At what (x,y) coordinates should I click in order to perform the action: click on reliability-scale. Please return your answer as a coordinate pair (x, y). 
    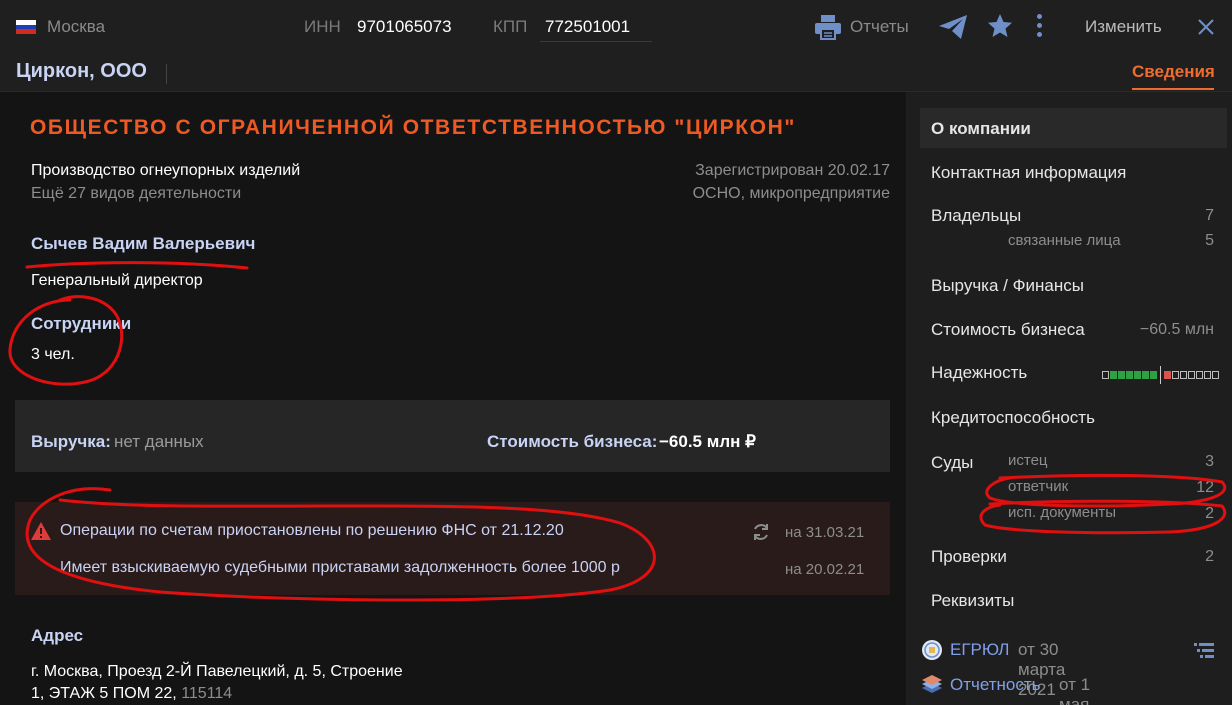
    Looking at the image, I should click on (1160, 375).